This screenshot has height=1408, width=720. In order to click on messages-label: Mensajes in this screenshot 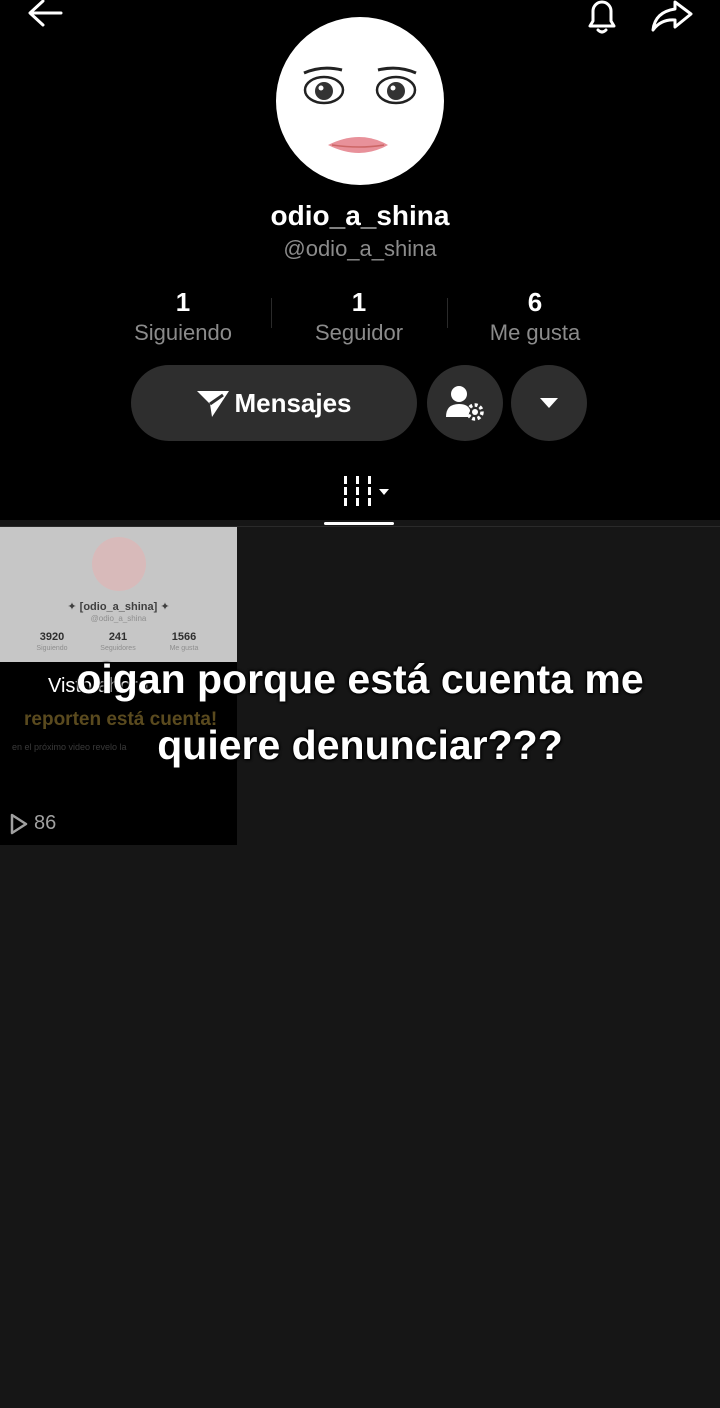, I will do `click(293, 402)`.